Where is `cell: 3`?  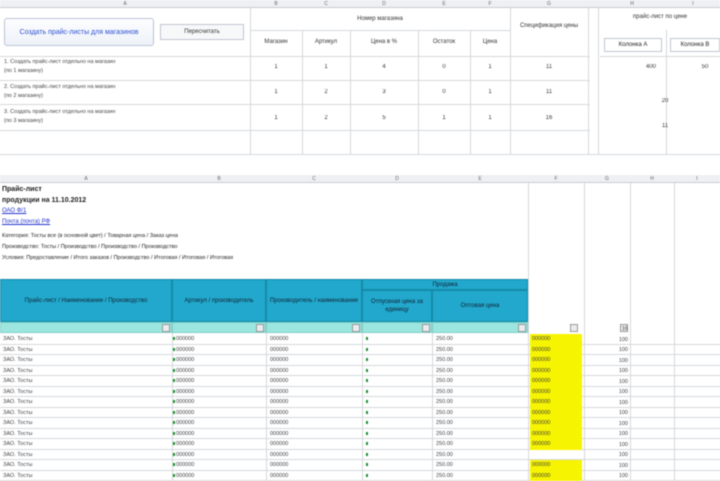 cell: 3 is located at coordinates (384, 92).